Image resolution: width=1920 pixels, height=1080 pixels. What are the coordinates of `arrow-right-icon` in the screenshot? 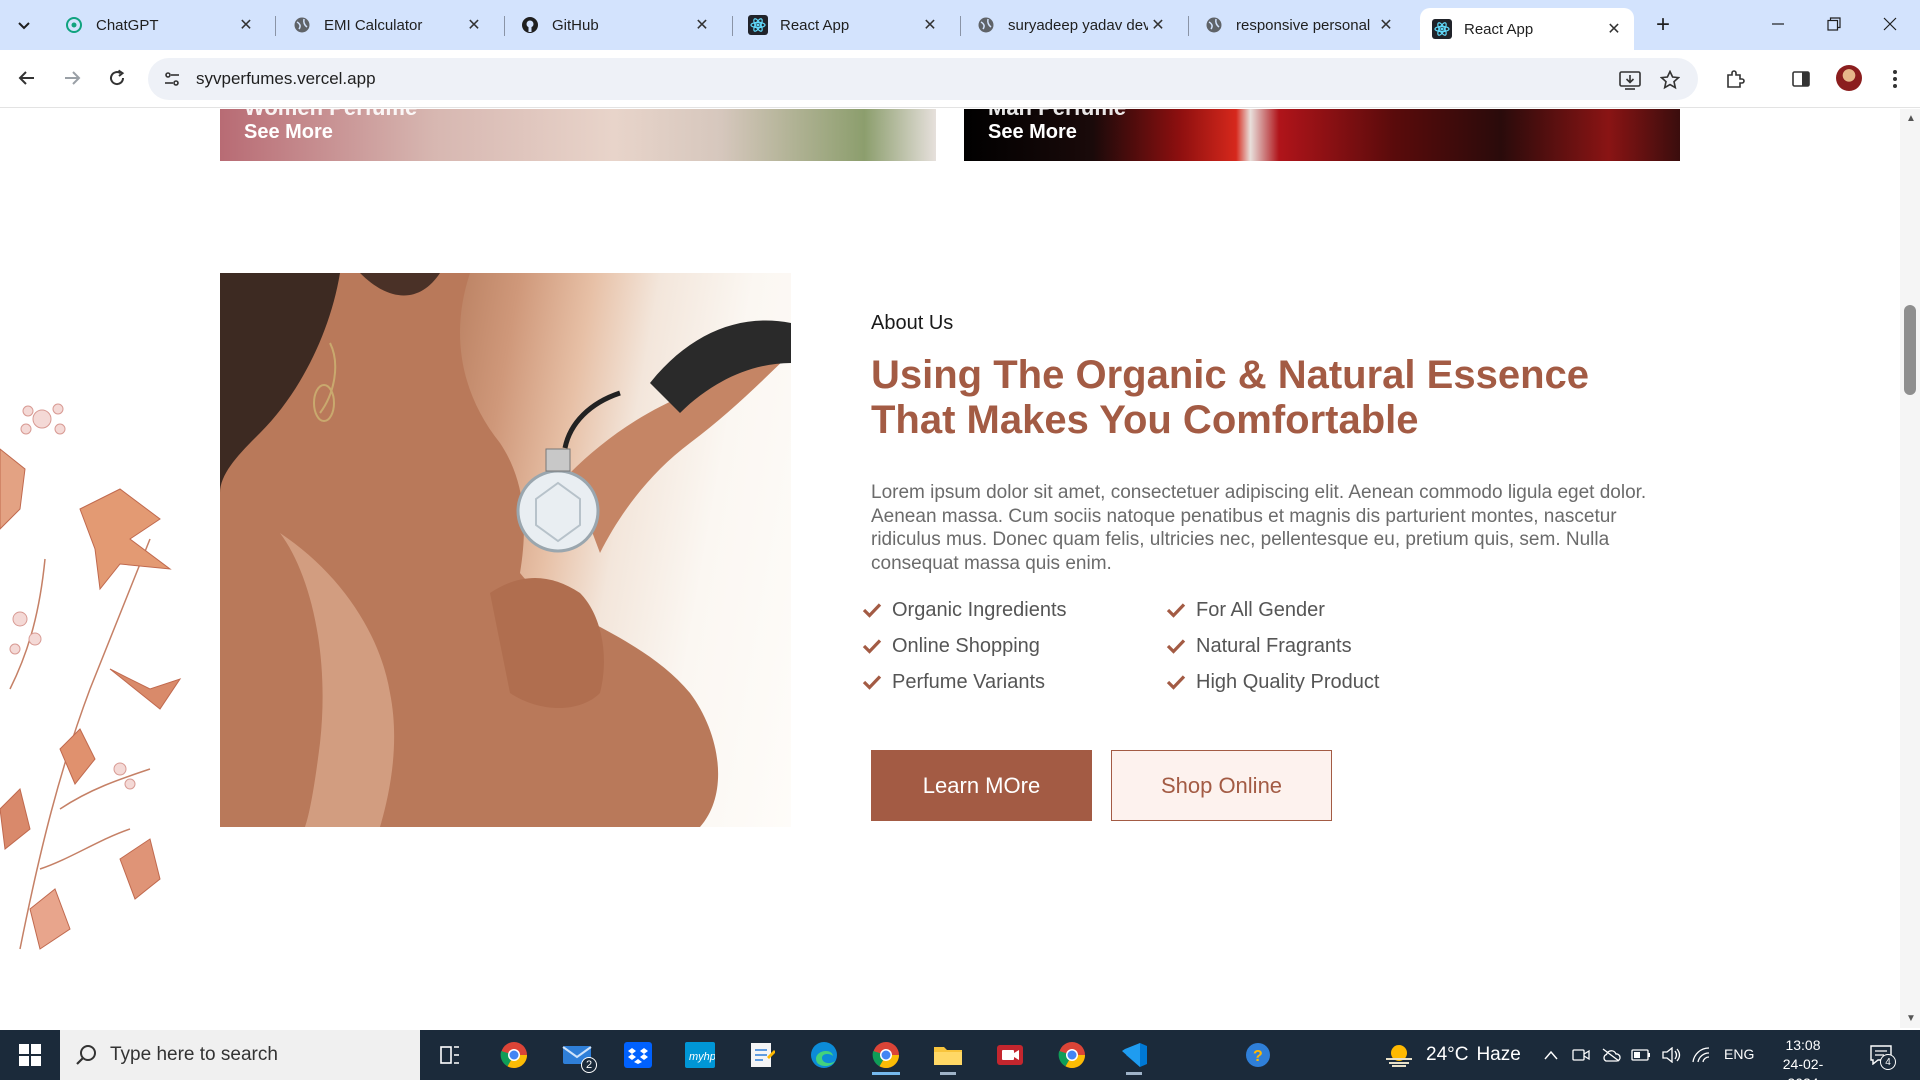 It's located at (73, 78).